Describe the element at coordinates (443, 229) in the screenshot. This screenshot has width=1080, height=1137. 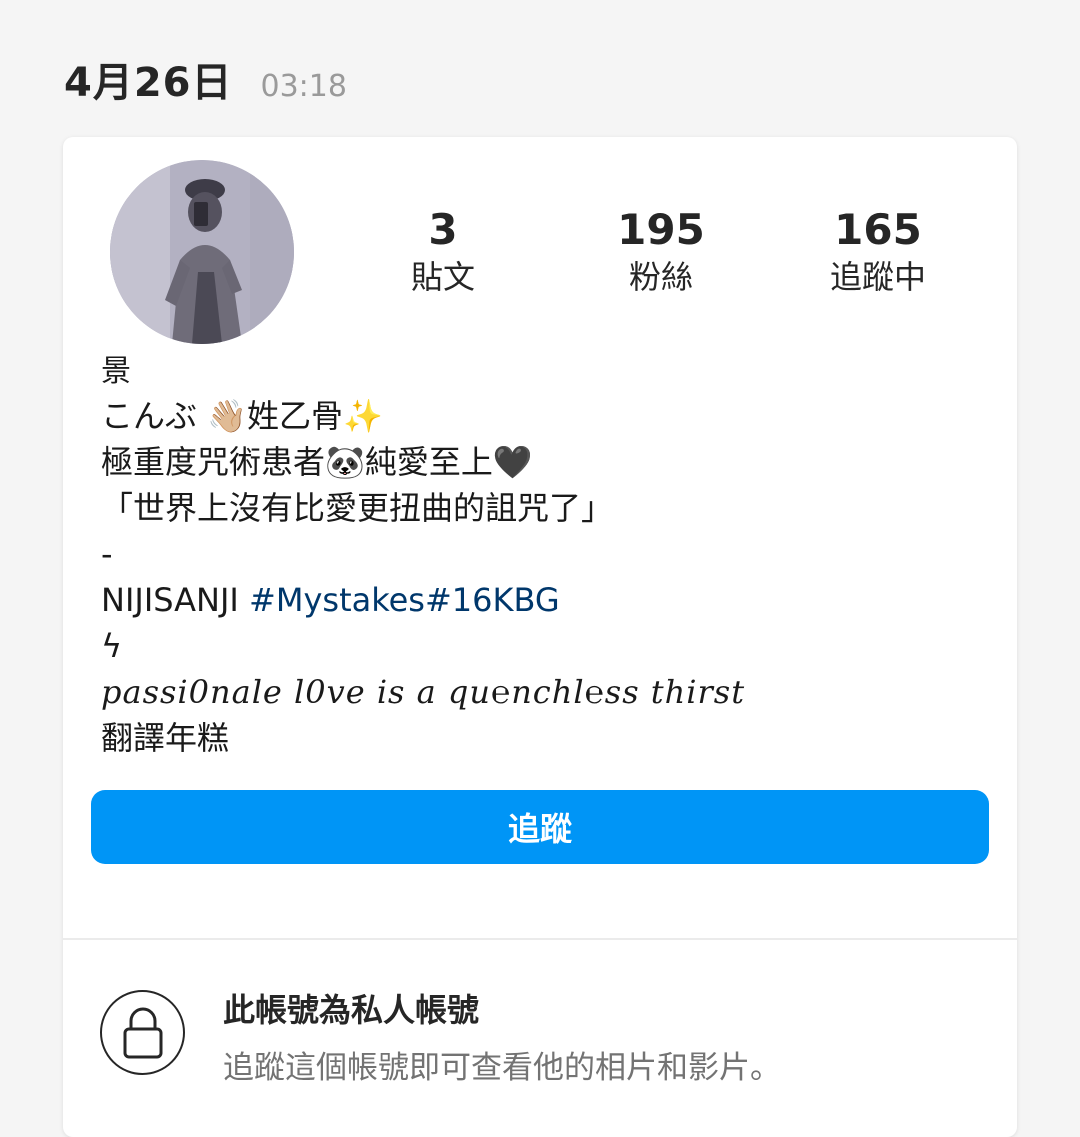
I see `posts-count: 3` at that location.